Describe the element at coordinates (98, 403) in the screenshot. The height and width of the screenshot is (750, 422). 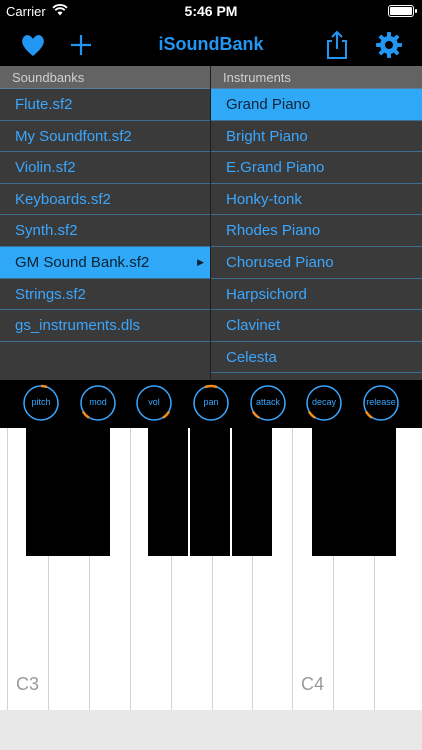
I see `mod-knob: mod` at that location.